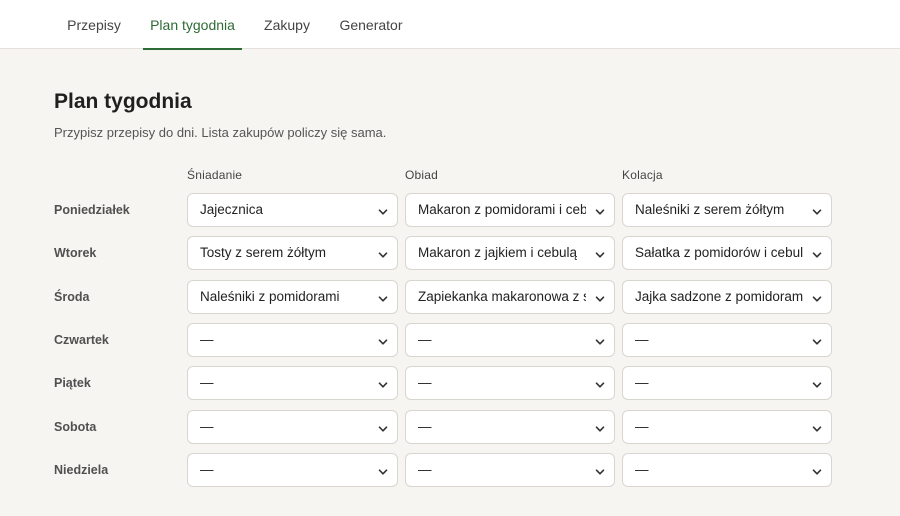 The width and height of the screenshot is (900, 516). What do you see at coordinates (215, 175) in the screenshot?
I see `column-header-sniadanie: Śniadanie` at bounding box center [215, 175].